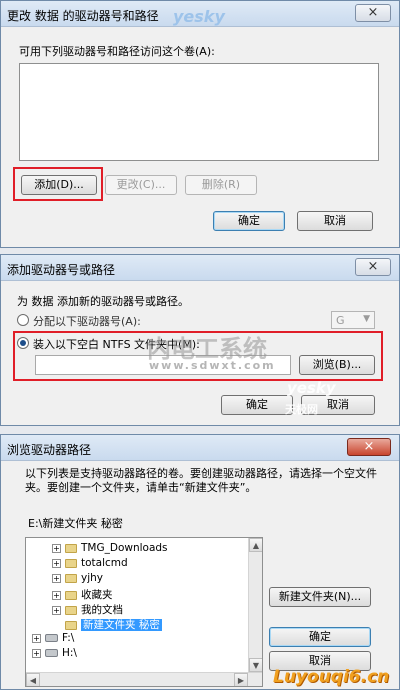 This screenshot has height=690, width=400. I want to click on dialog-title: 更改 数据 的驱动器号和路径, so click(83, 16).